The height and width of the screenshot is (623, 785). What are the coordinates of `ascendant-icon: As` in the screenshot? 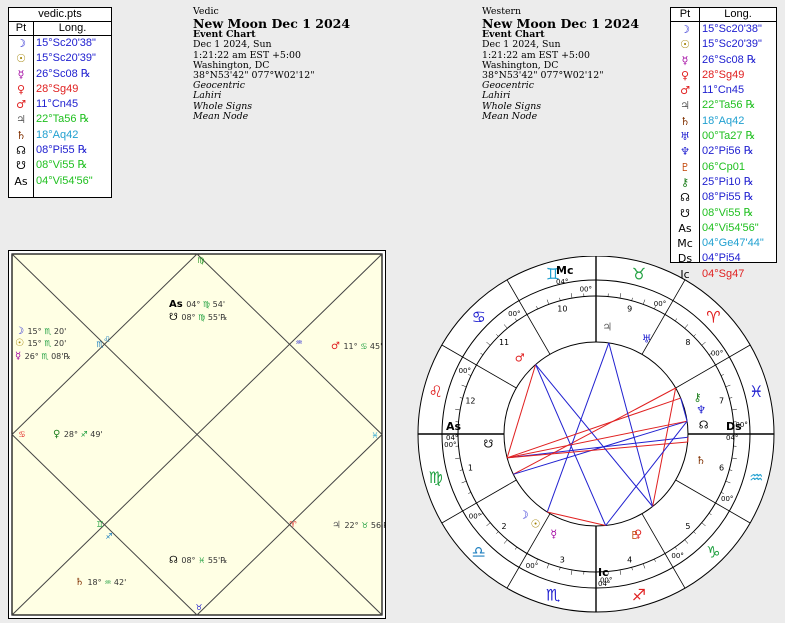 It's located at (685, 228).